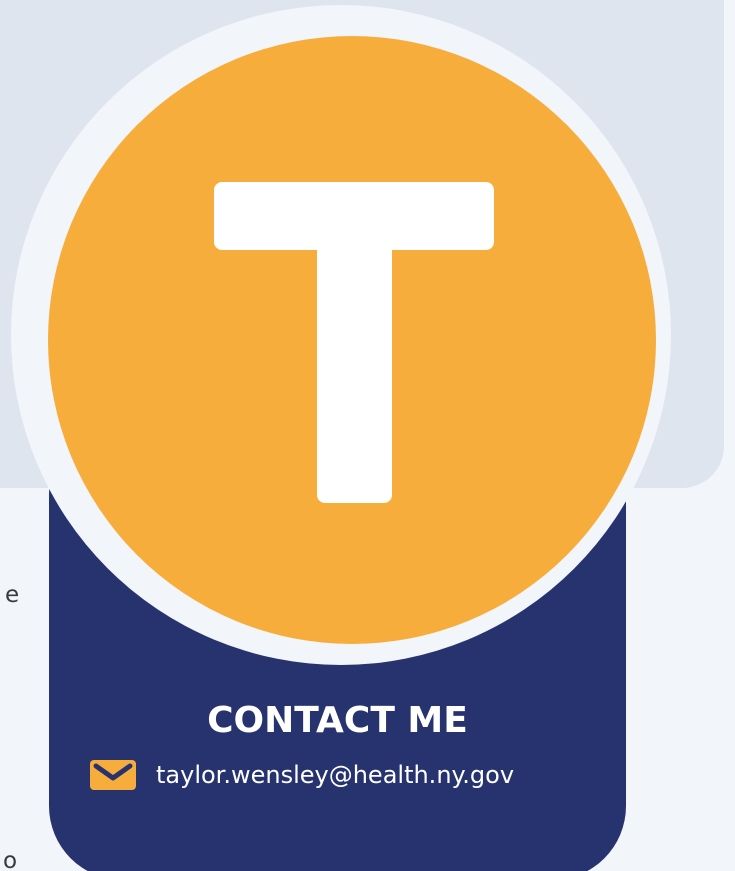  I want to click on avatar-initial-t, so click(354, 342).